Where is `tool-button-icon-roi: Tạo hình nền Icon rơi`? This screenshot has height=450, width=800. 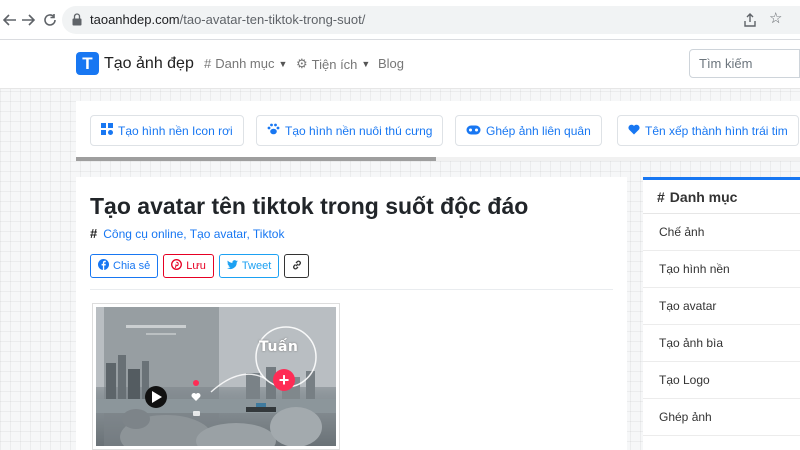
tool-button-icon-roi: Tạo hình nền Icon rơi is located at coordinates (167, 130).